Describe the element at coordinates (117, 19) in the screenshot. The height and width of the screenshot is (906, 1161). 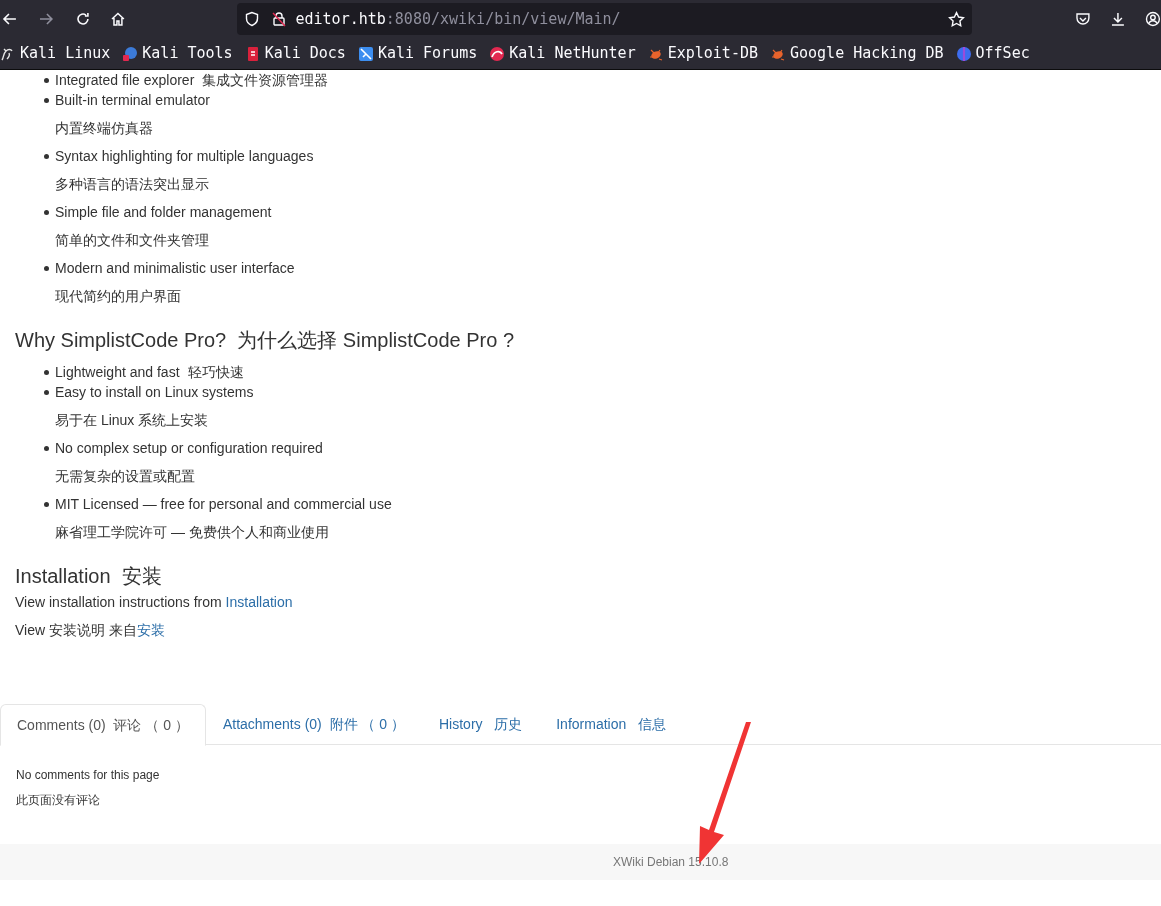
I see `home-icon` at that location.